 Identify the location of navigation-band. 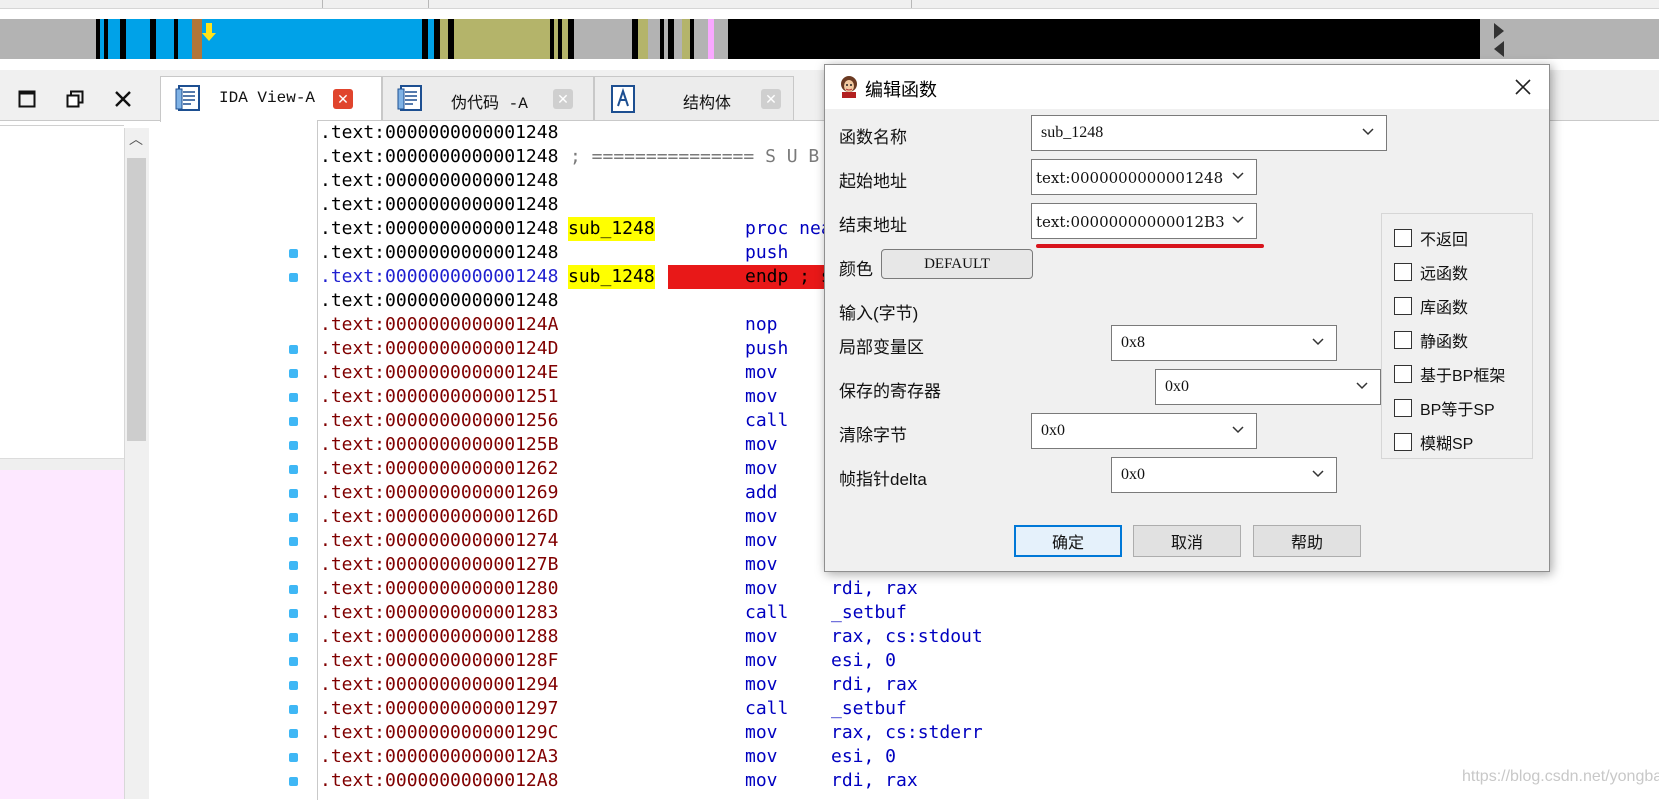
(829, 39).